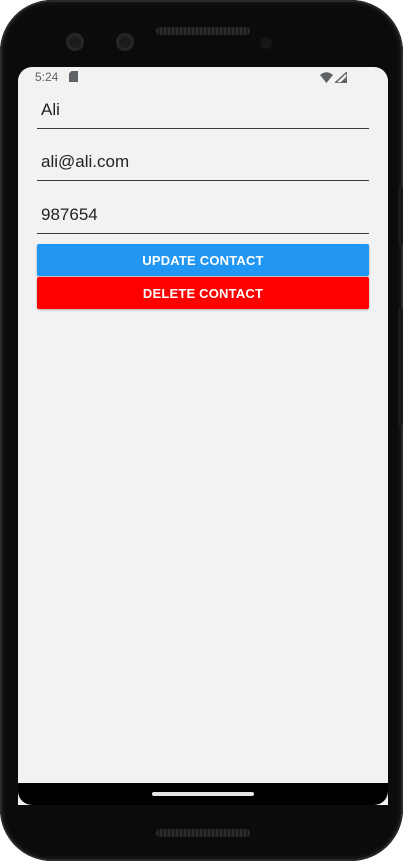 The width and height of the screenshot is (407, 863). Describe the element at coordinates (266, 43) in the screenshot. I see `proximity-sensor` at that location.